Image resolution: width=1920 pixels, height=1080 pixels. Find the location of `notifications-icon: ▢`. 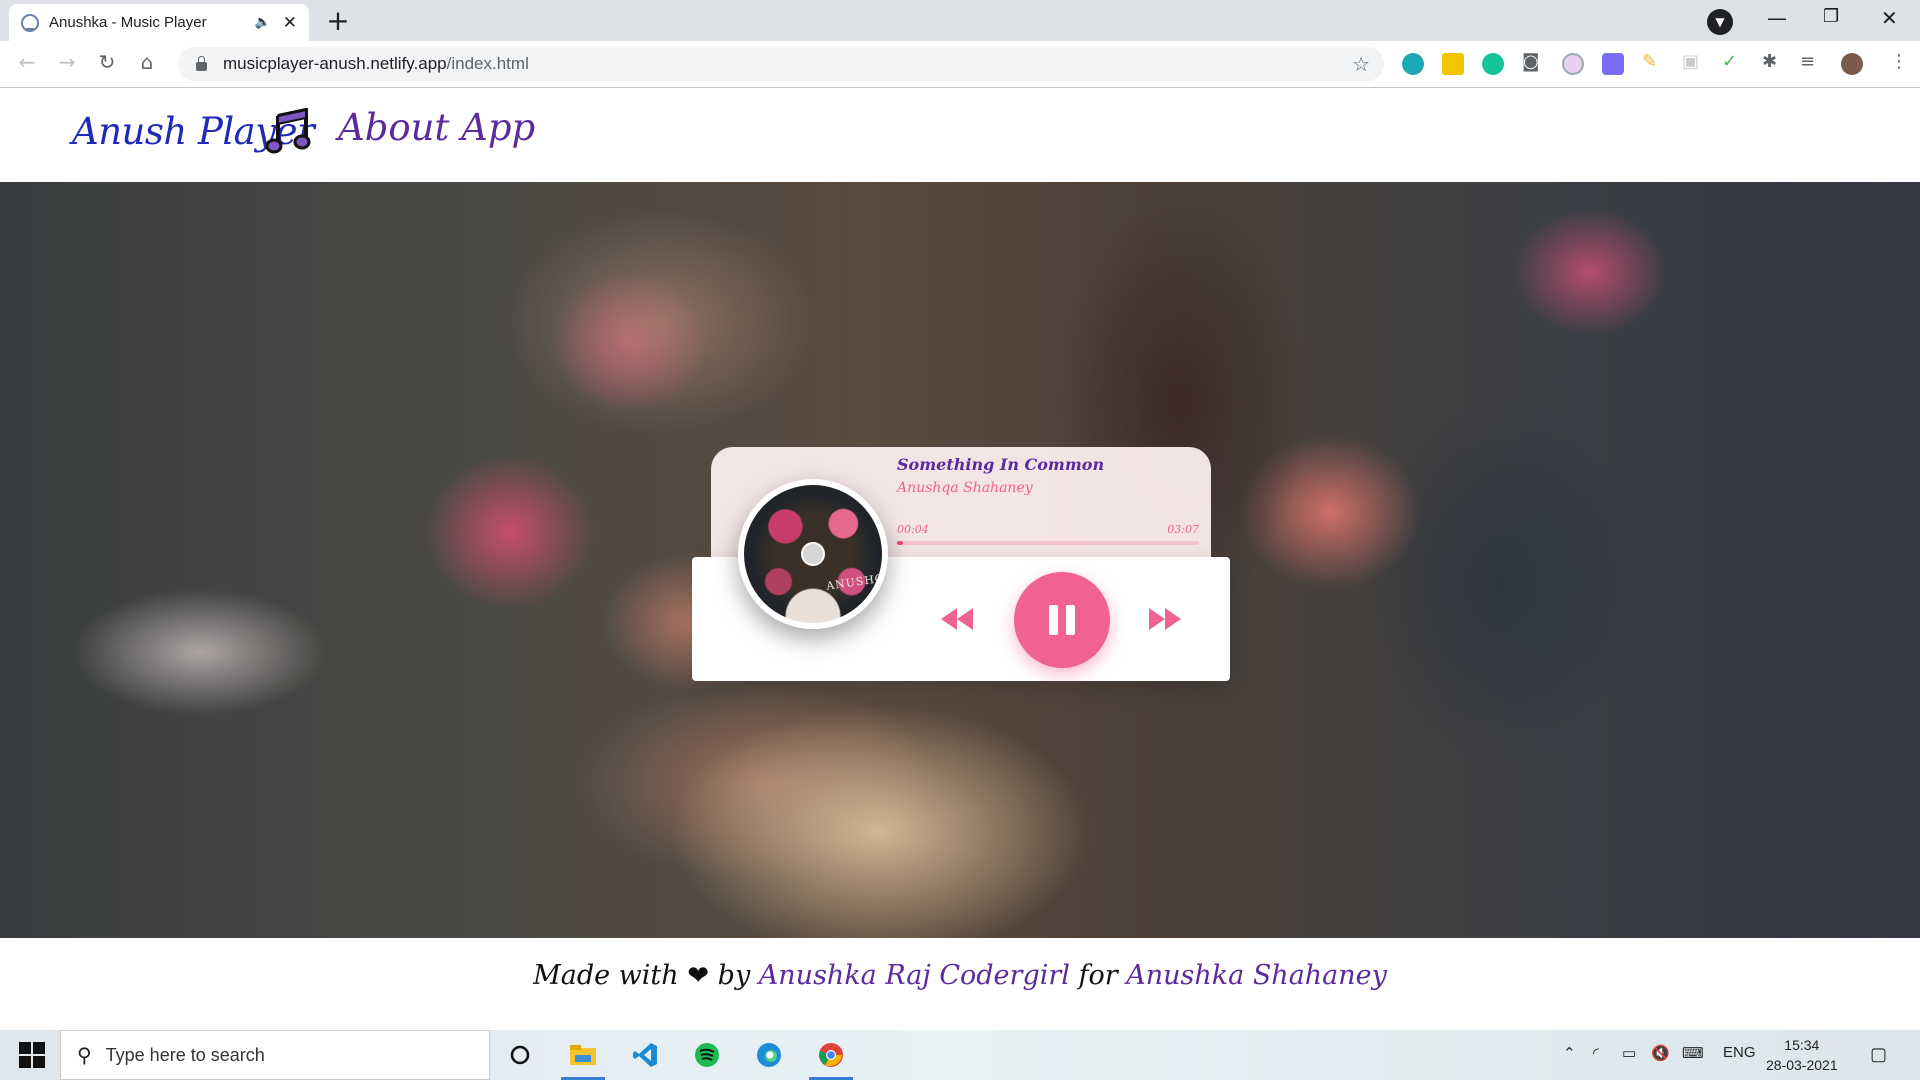

notifications-icon: ▢ is located at coordinates (1878, 1054).